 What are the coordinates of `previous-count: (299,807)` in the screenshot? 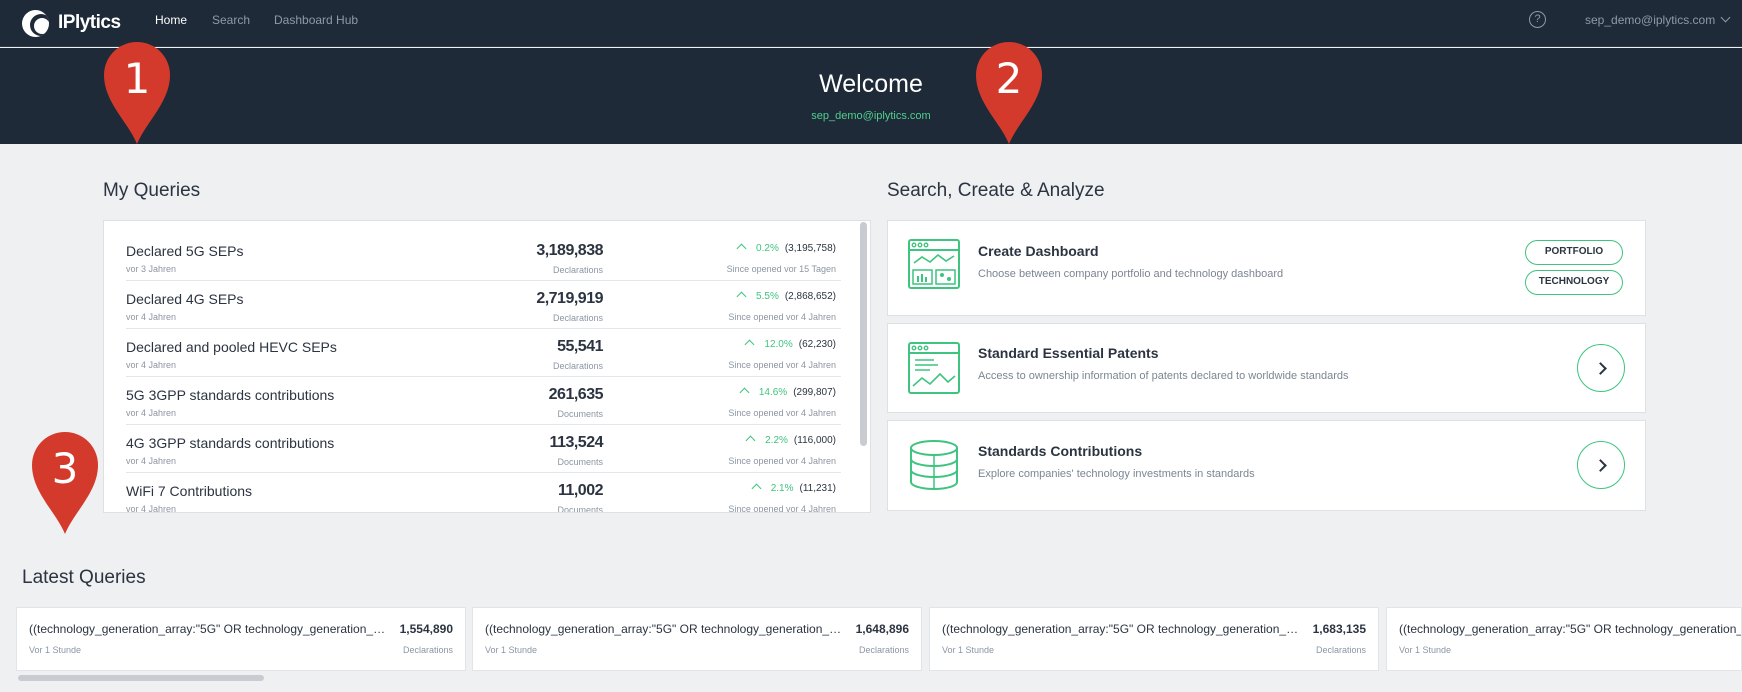 It's located at (814, 392).